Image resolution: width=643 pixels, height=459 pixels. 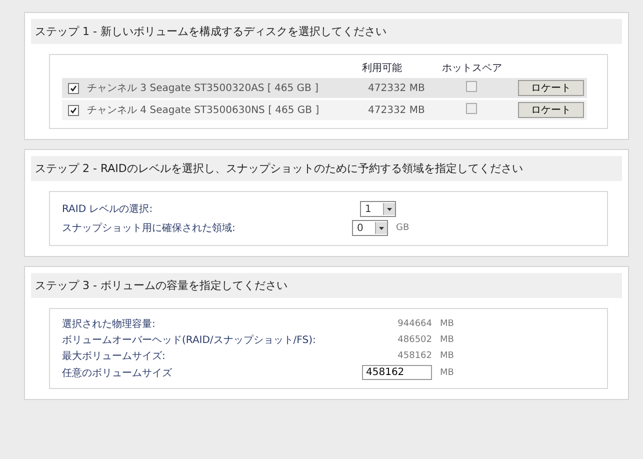 I want to click on unit-label: GB, so click(x=403, y=228).